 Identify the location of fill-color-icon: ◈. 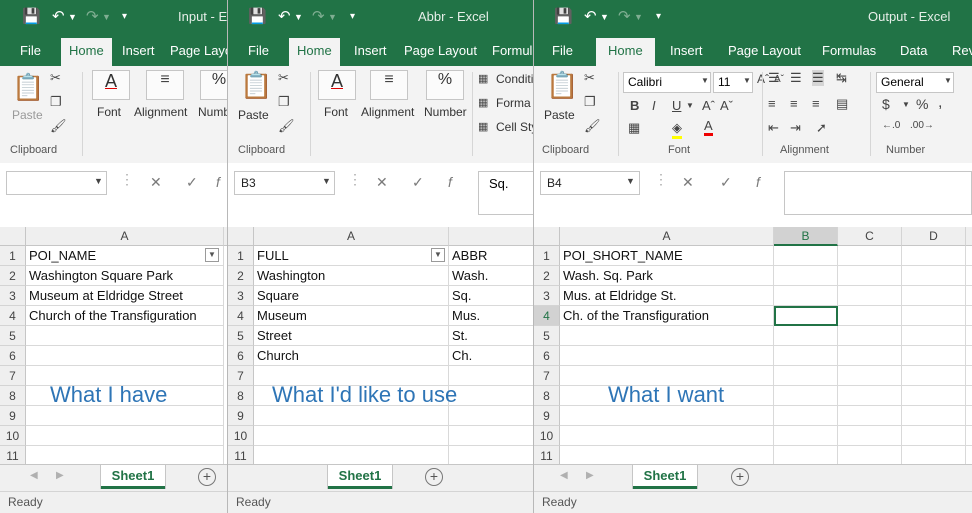
(677, 129).